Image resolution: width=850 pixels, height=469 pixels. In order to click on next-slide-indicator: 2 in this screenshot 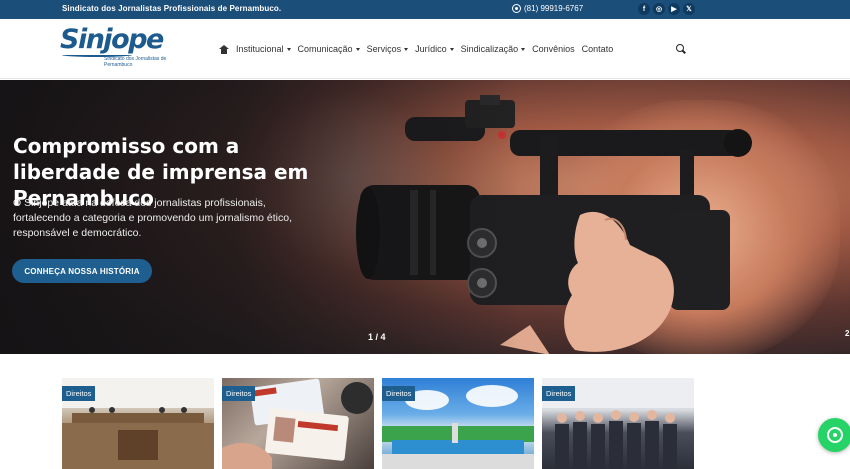, I will do `click(847, 333)`.